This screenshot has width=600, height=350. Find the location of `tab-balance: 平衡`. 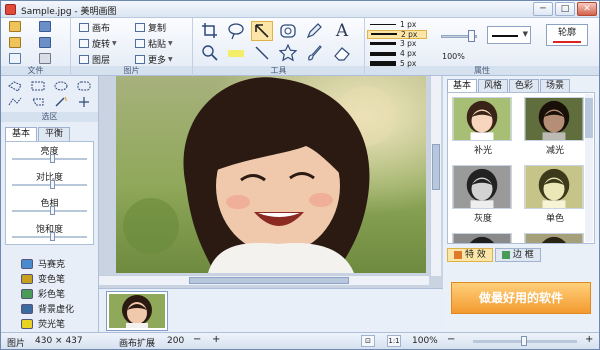

tab-balance: 平衡 is located at coordinates (54, 134).